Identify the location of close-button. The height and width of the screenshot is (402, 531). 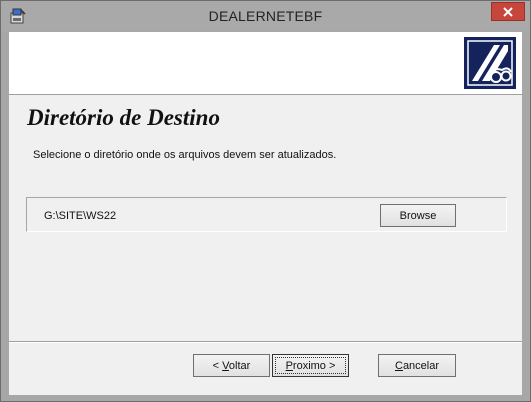
(508, 11).